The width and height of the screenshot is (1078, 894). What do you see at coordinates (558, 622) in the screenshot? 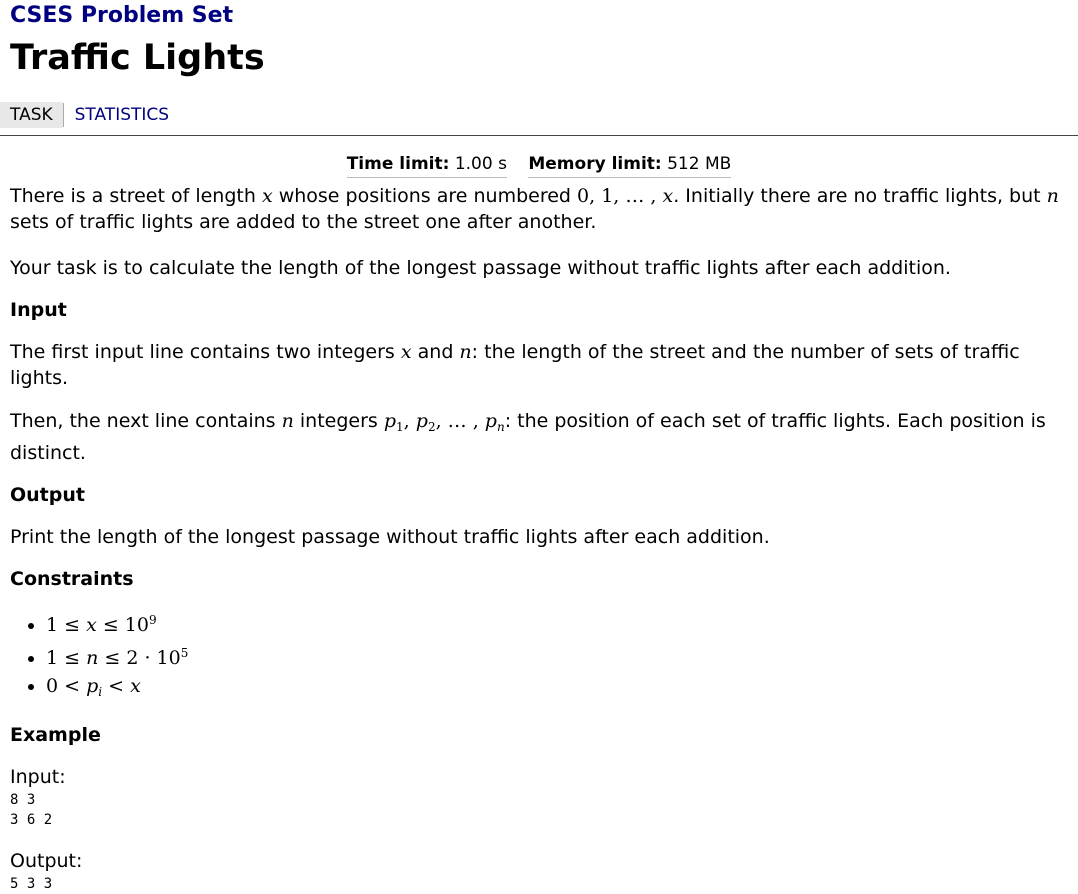
I see `constraint-x: 1 ≤ x ≤ 109` at bounding box center [558, 622].